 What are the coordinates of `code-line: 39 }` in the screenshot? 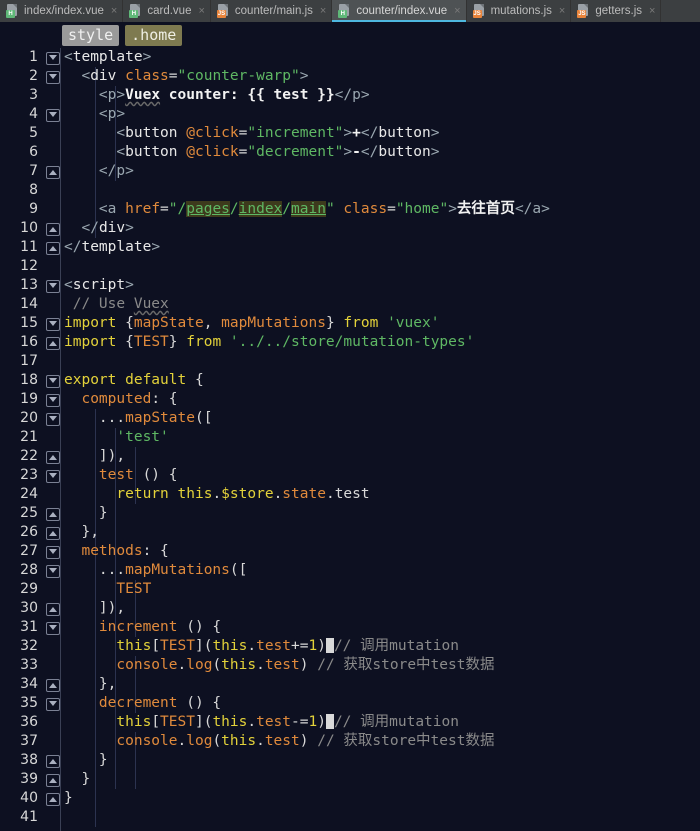 It's located at (350, 779).